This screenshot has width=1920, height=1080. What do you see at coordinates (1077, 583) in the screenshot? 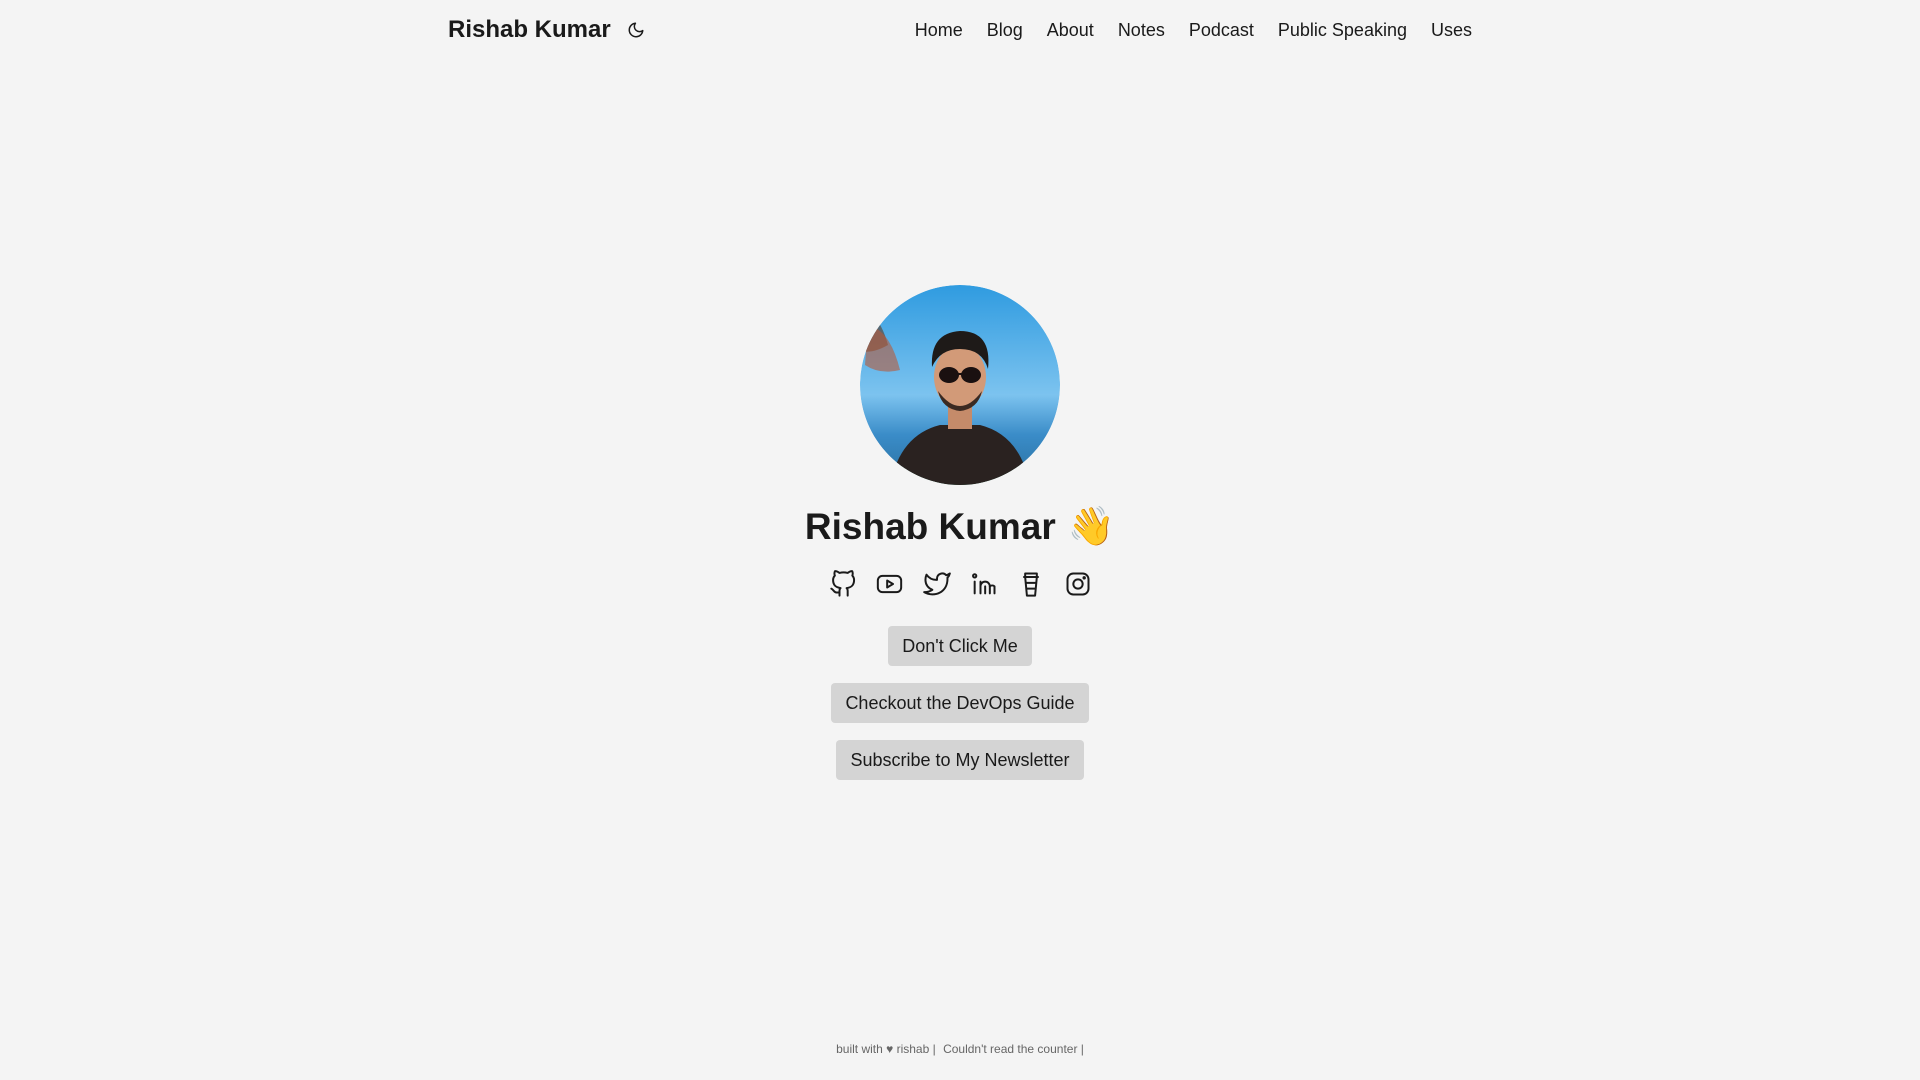
I see `instagram-icon` at bounding box center [1077, 583].